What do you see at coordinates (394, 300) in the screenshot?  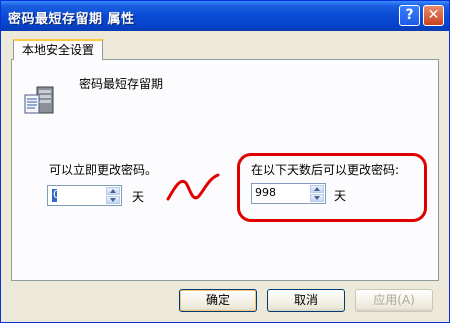 I see `apply-button: 应用(A)` at bounding box center [394, 300].